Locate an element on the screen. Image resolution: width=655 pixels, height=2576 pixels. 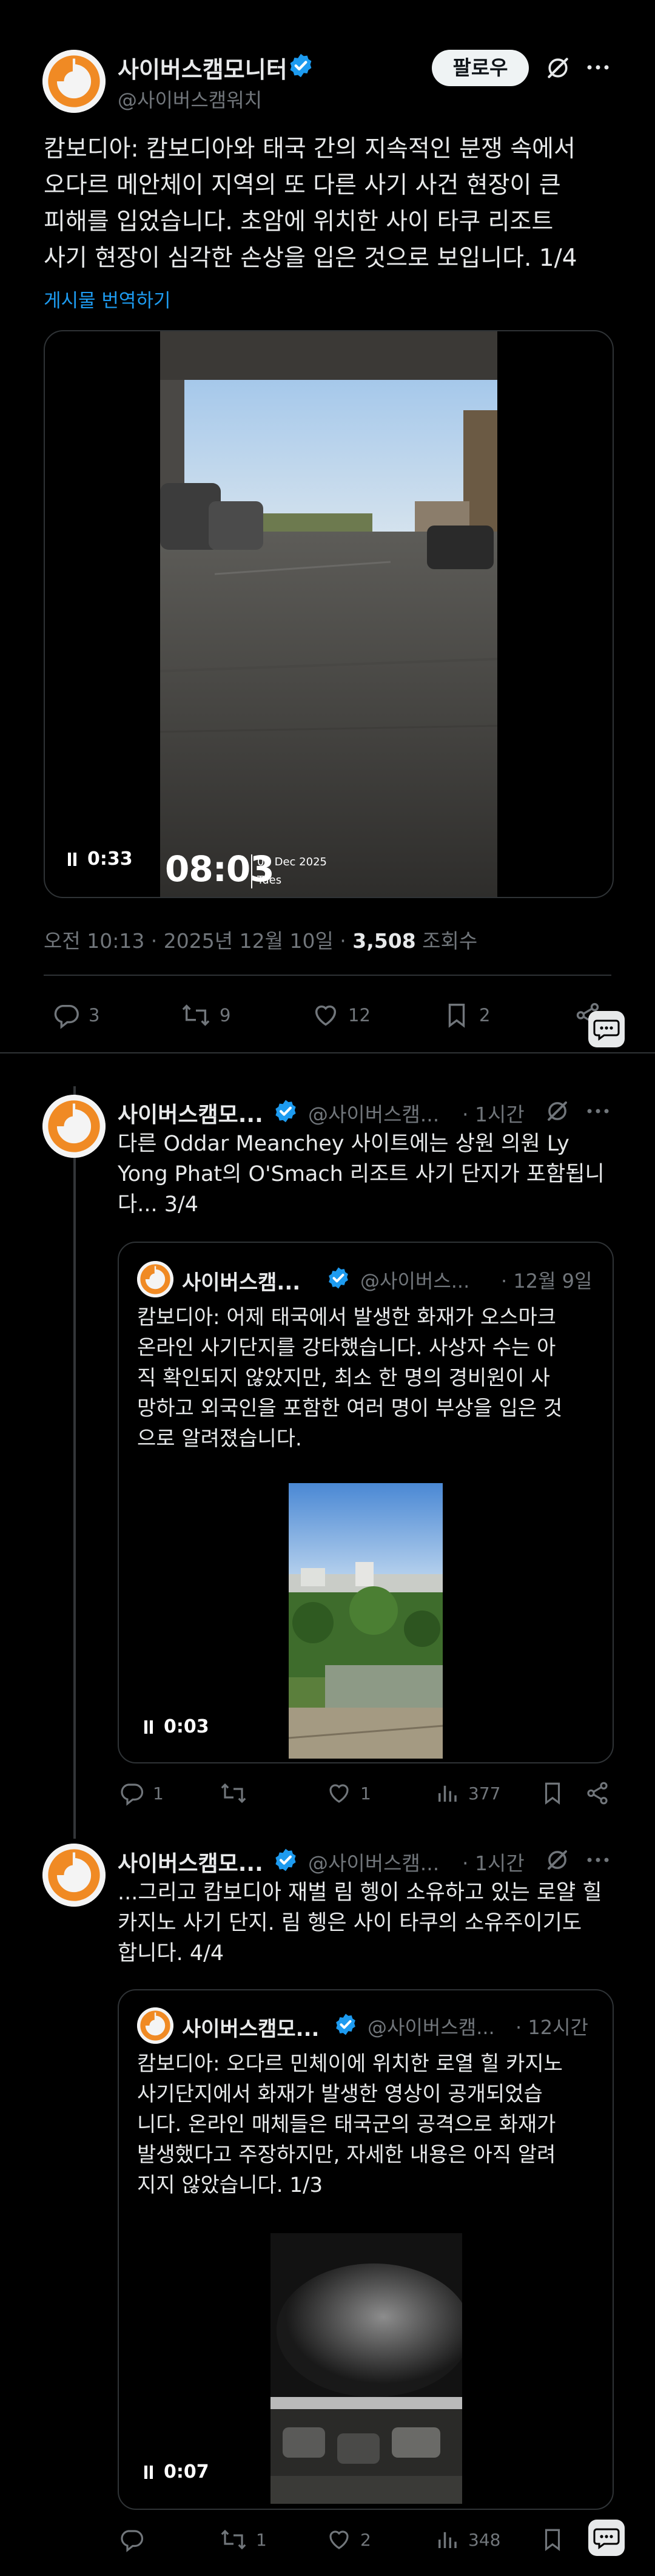
post-timestamp: 오전 10:13 · 2025년 12월 10일 · 3,508 조회수 is located at coordinates (260, 939).